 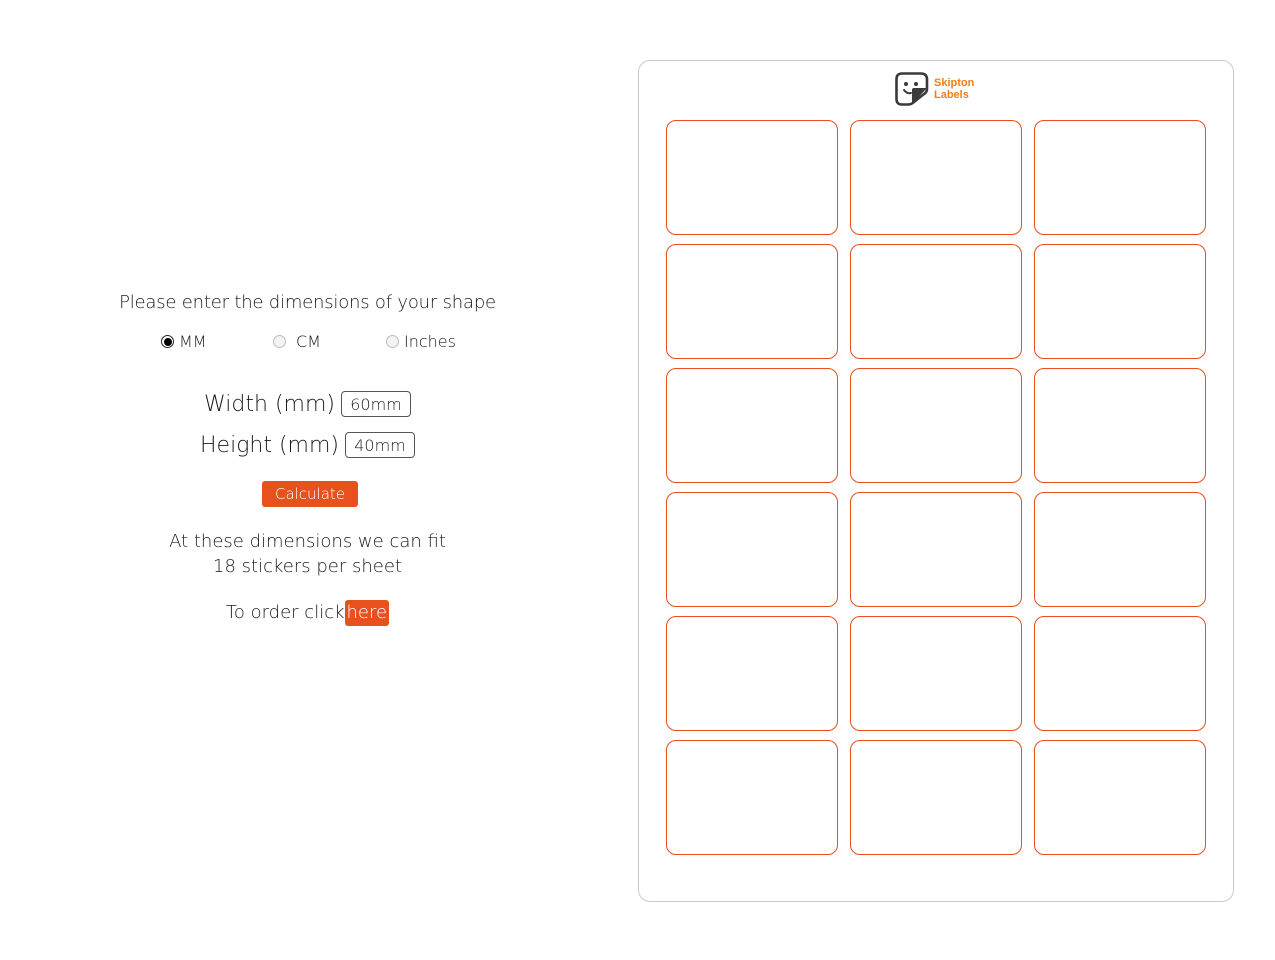 I want to click on order-here-link: here, so click(x=367, y=613).